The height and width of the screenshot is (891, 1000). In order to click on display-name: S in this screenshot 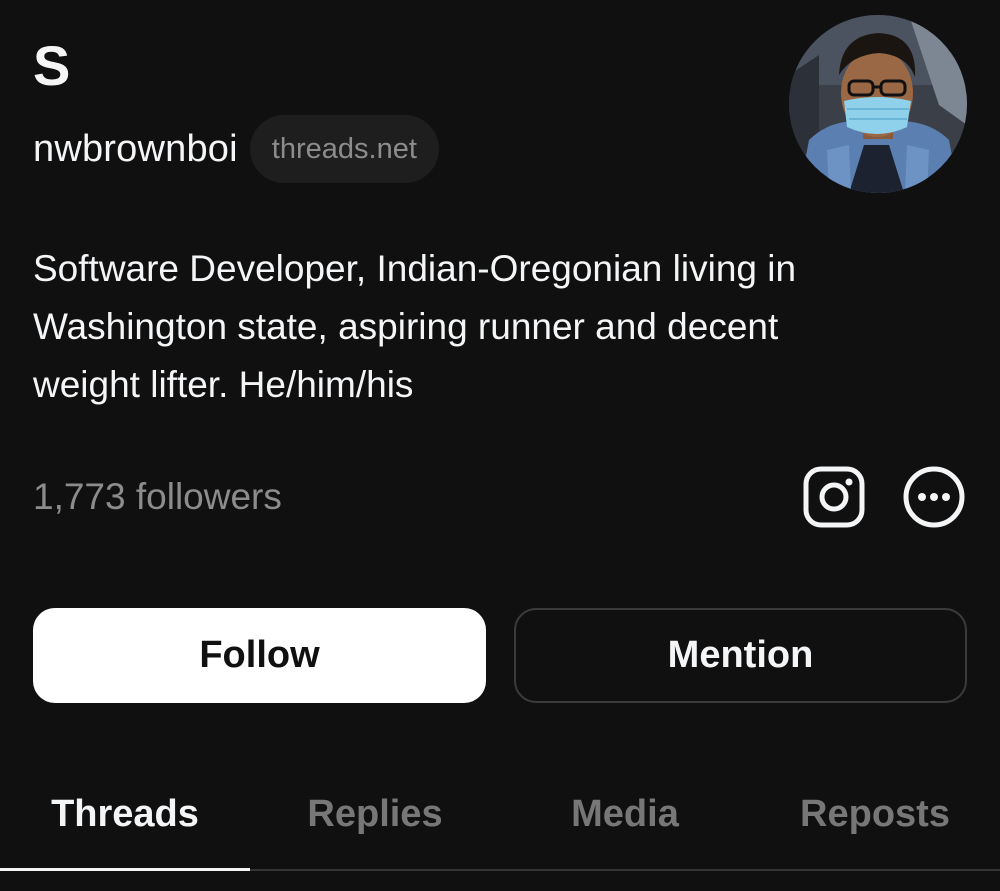, I will do `click(52, 65)`.